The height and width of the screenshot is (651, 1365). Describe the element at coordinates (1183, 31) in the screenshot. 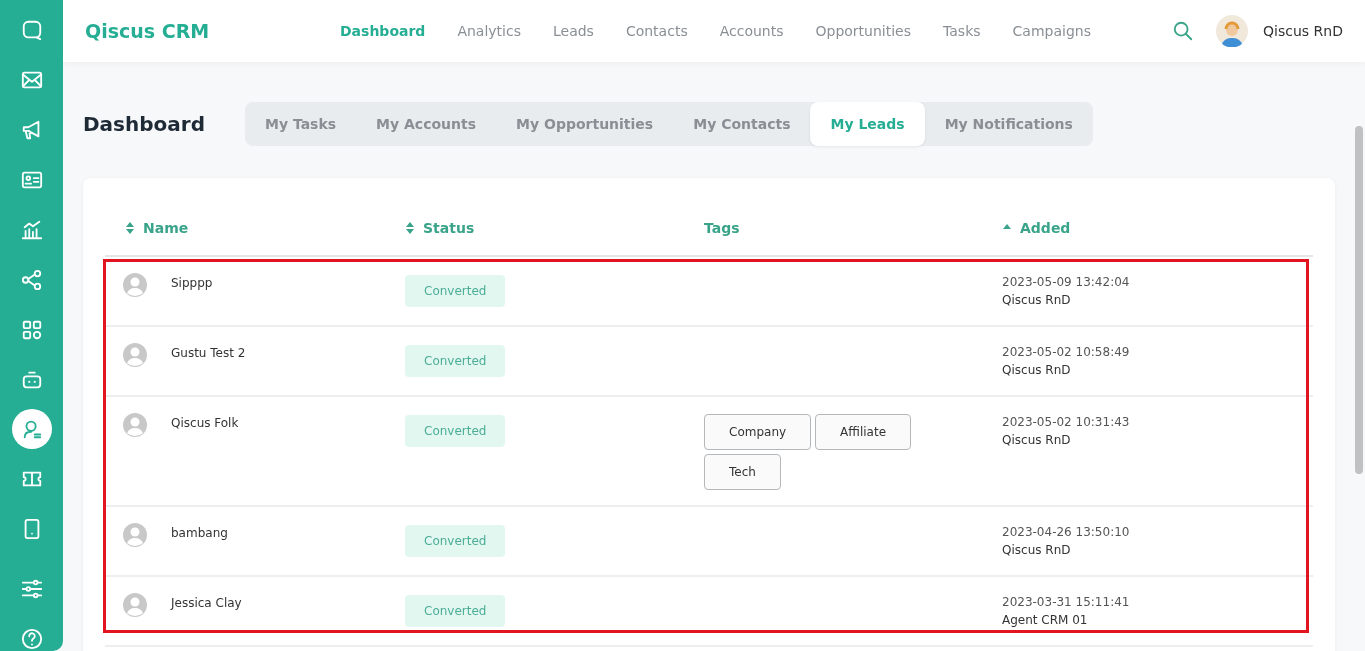

I see `search-icon` at that location.